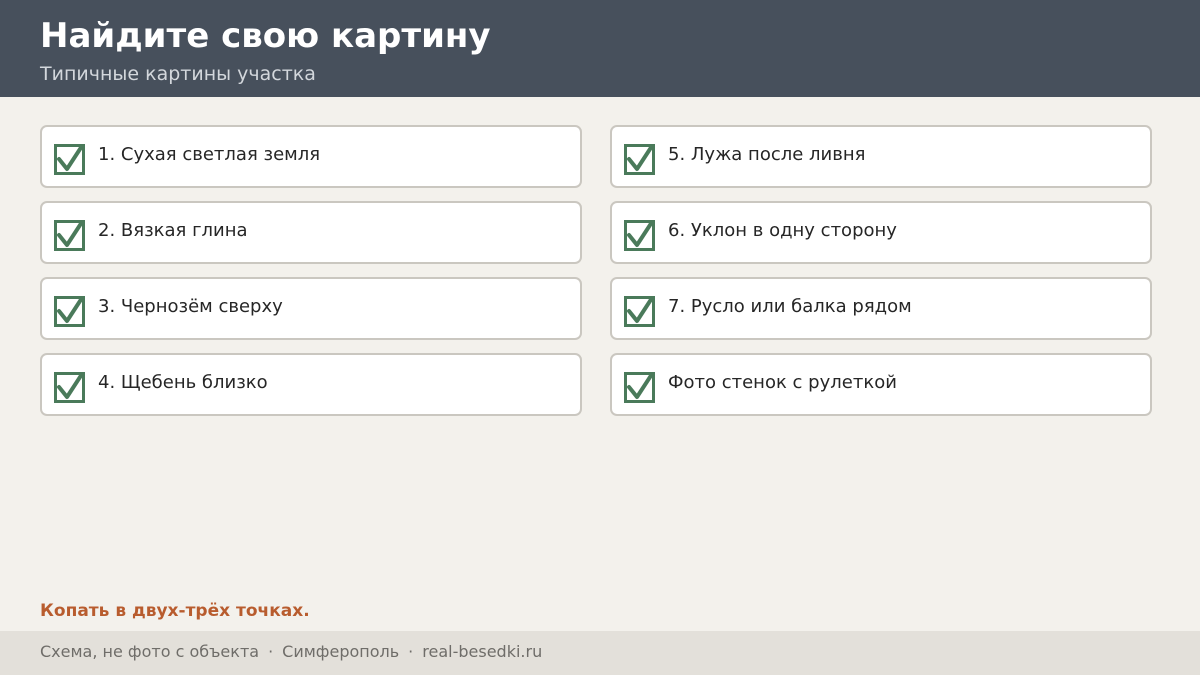  What do you see at coordinates (482, 651) in the screenshot?
I see `footer-site-link: real-besedki.ru` at bounding box center [482, 651].